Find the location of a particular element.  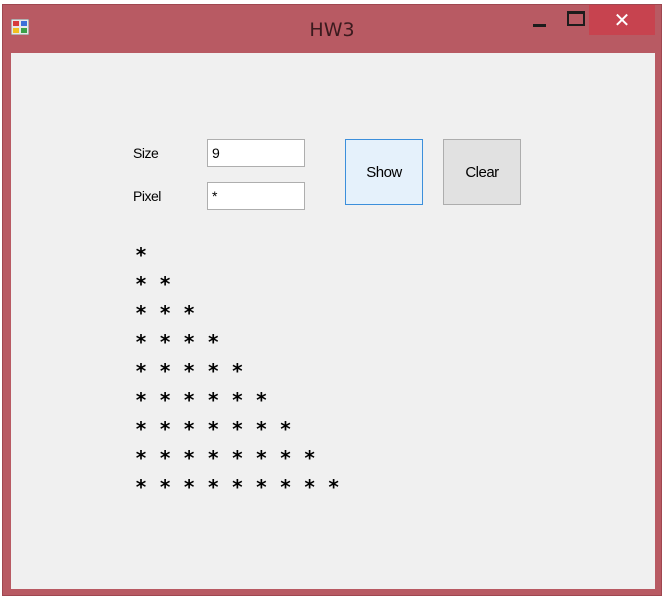

minimize-button is located at coordinates (539, 20).